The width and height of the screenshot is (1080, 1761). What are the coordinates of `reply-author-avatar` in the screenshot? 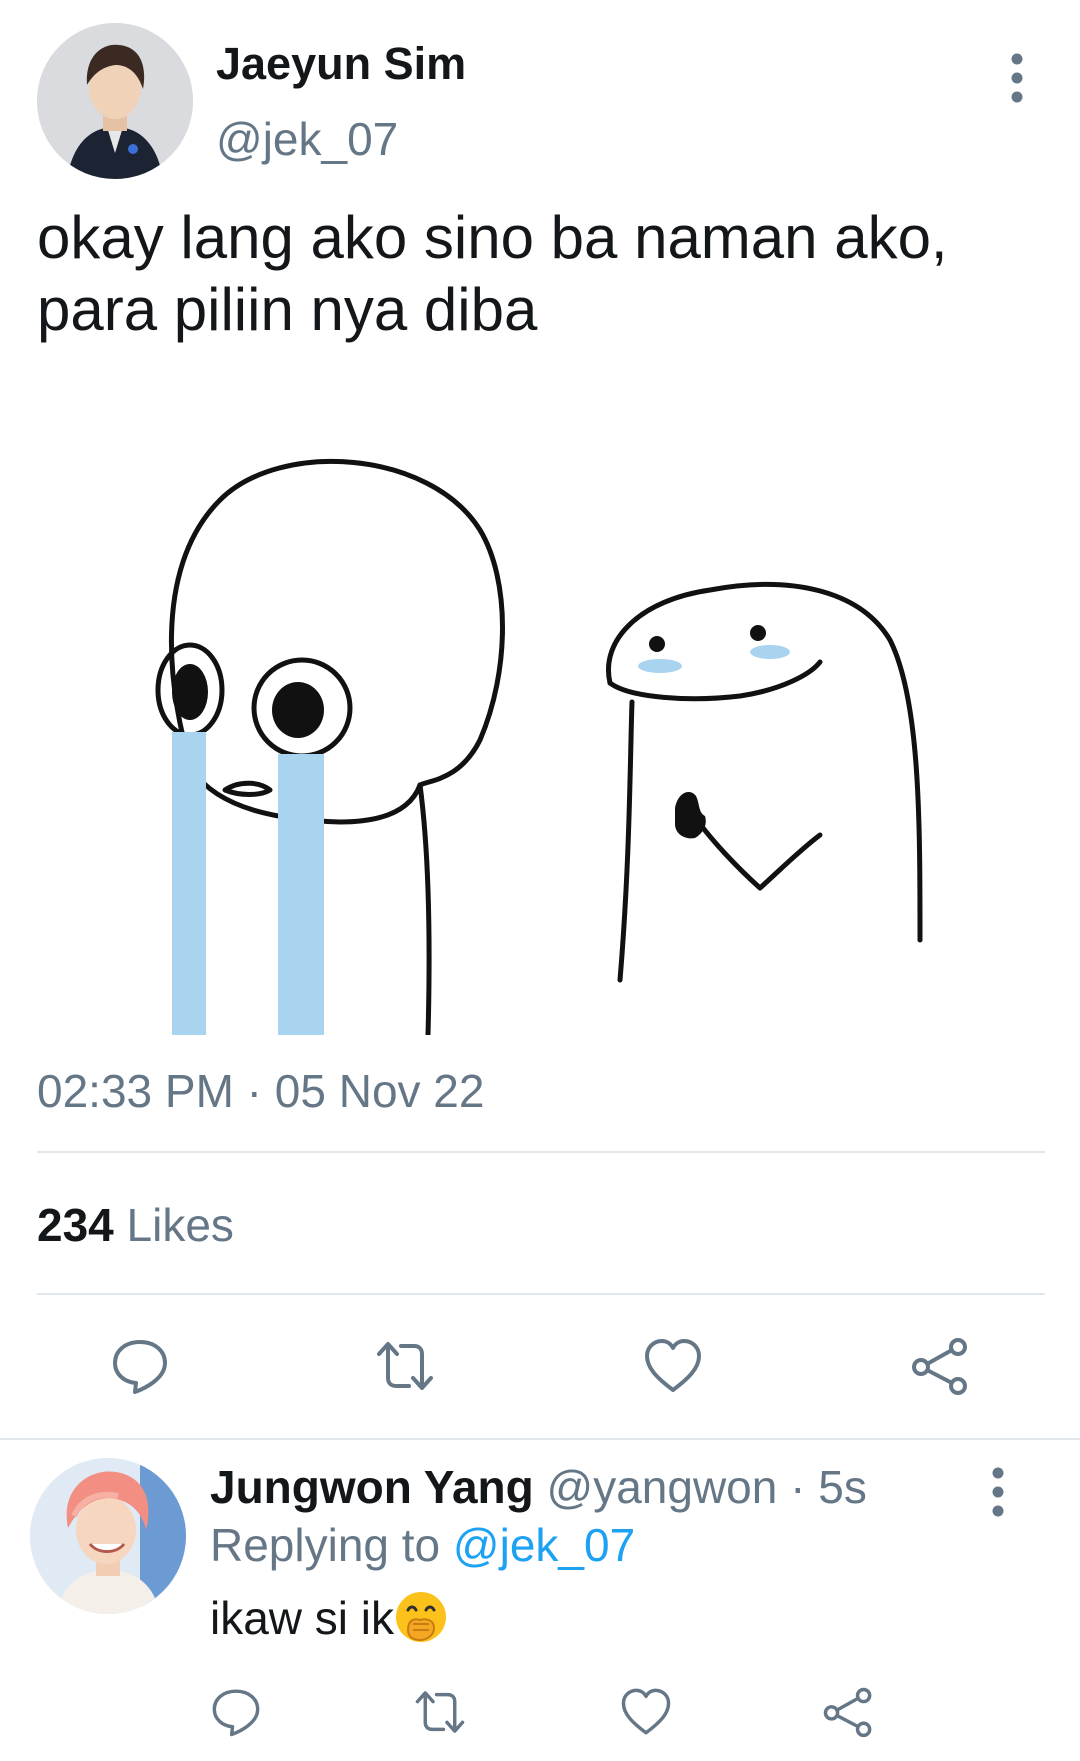 It's located at (108, 1536).